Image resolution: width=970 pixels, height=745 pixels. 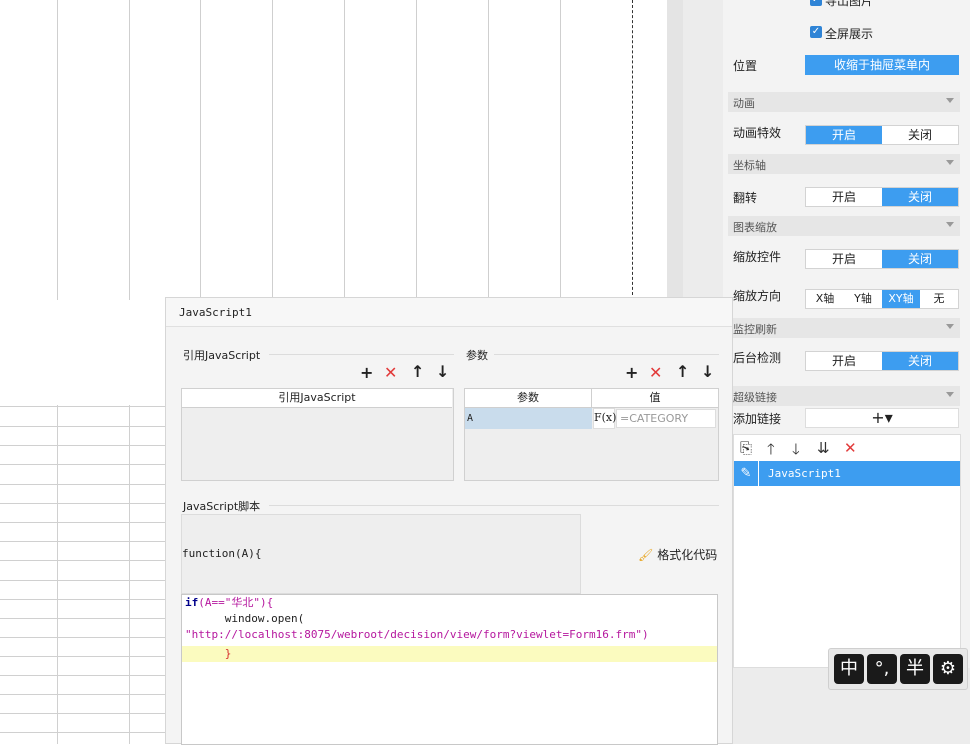 I want to click on background-check-off-option: 关闭, so click(x=920, y=361).